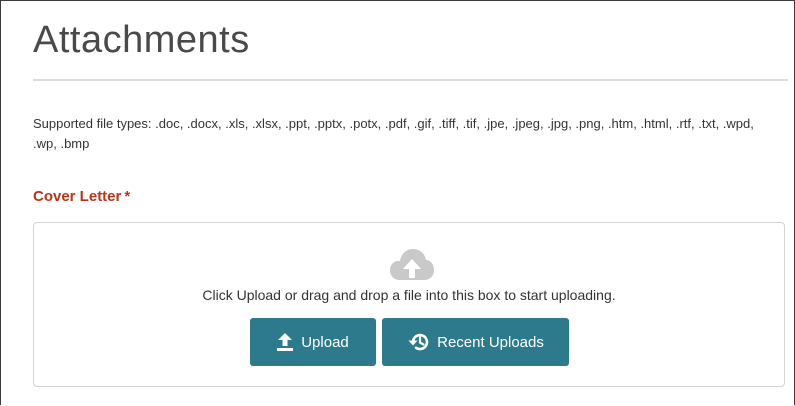 This screenshot has height=406, width=795. I want to click on upload-button: Upload, so click(313, 342).